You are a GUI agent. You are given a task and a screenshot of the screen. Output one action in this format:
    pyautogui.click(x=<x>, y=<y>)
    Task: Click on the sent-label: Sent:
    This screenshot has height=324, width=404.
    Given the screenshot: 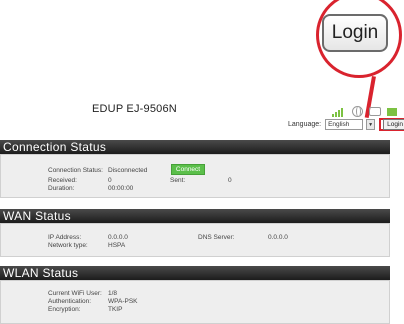 What is the action you would take?
    pyautogui.click(x=178, y=180)
    